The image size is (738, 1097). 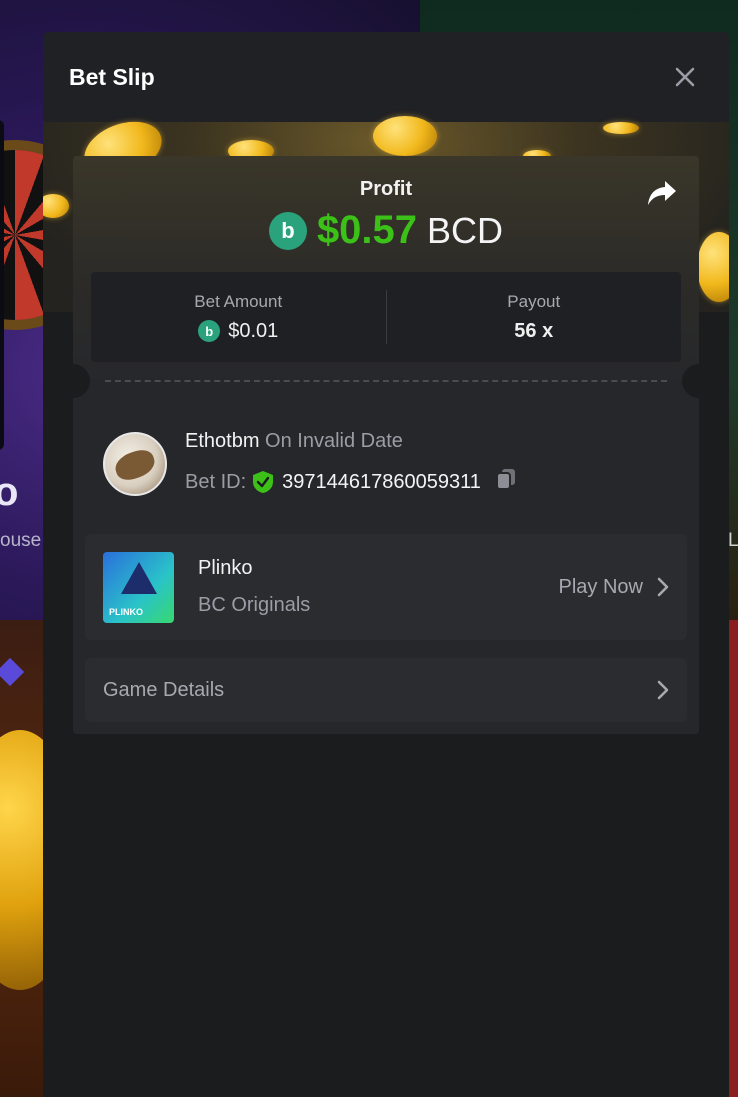 I want to click on ticket-notch-right, so click(x=699, y=381).